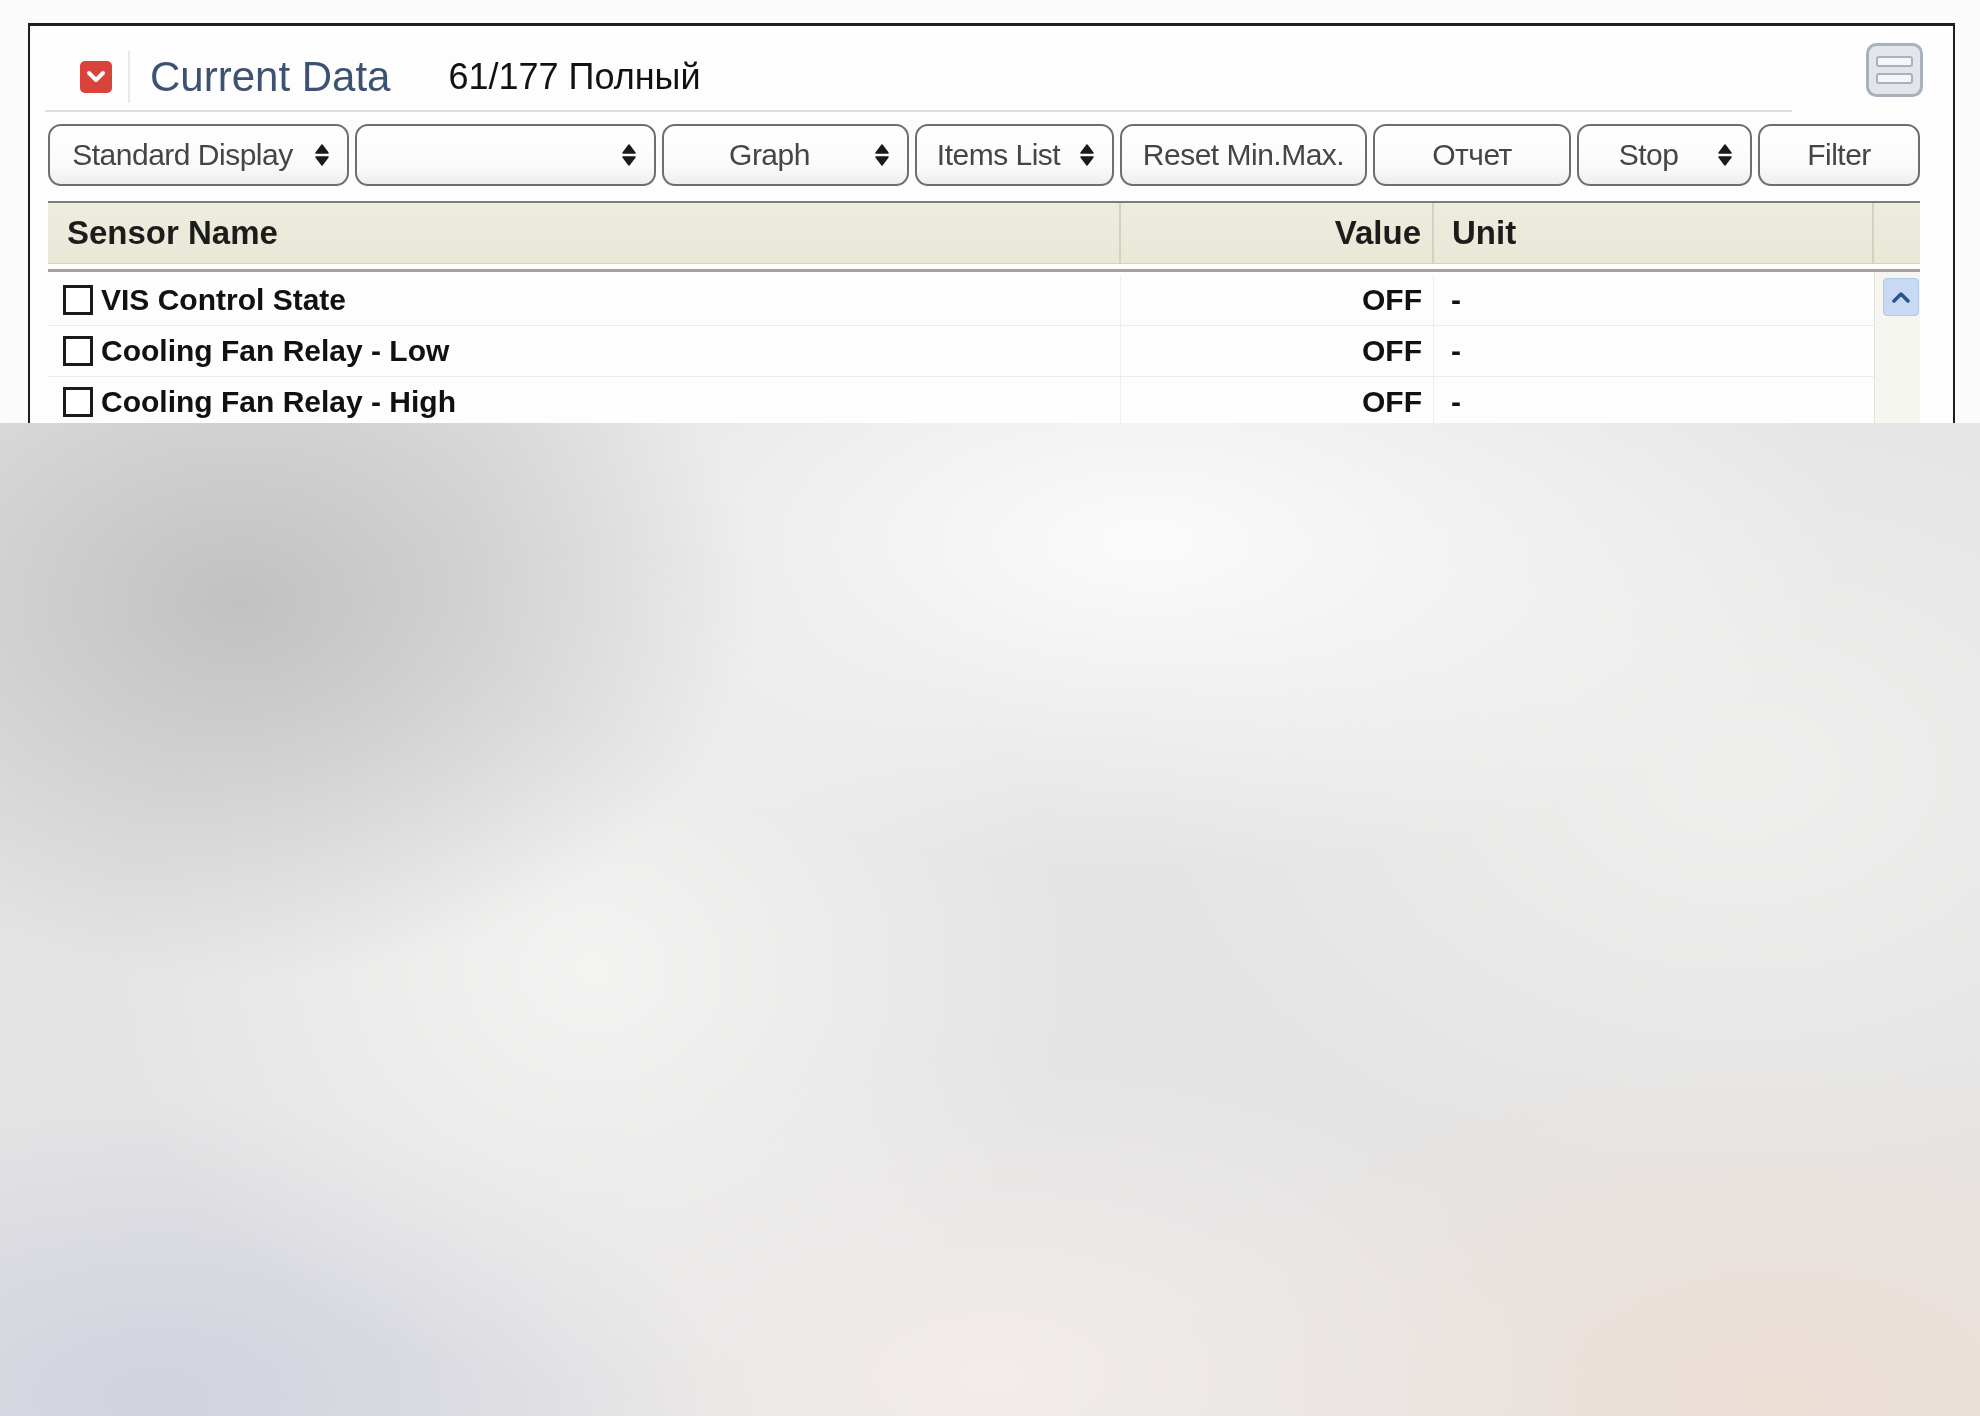 The image size is (1980, 1416). I want to click on panel-title: Current Data, so click(270, 77).